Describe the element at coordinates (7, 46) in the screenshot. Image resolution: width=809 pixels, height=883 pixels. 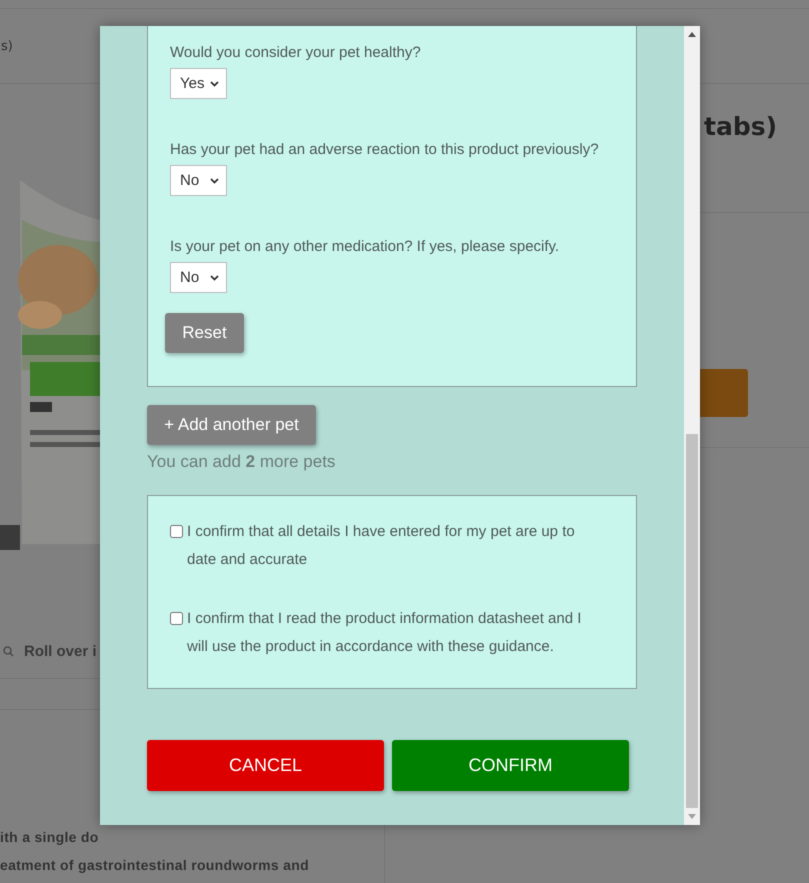
I see `breadcrumb-text: s)` at that location.